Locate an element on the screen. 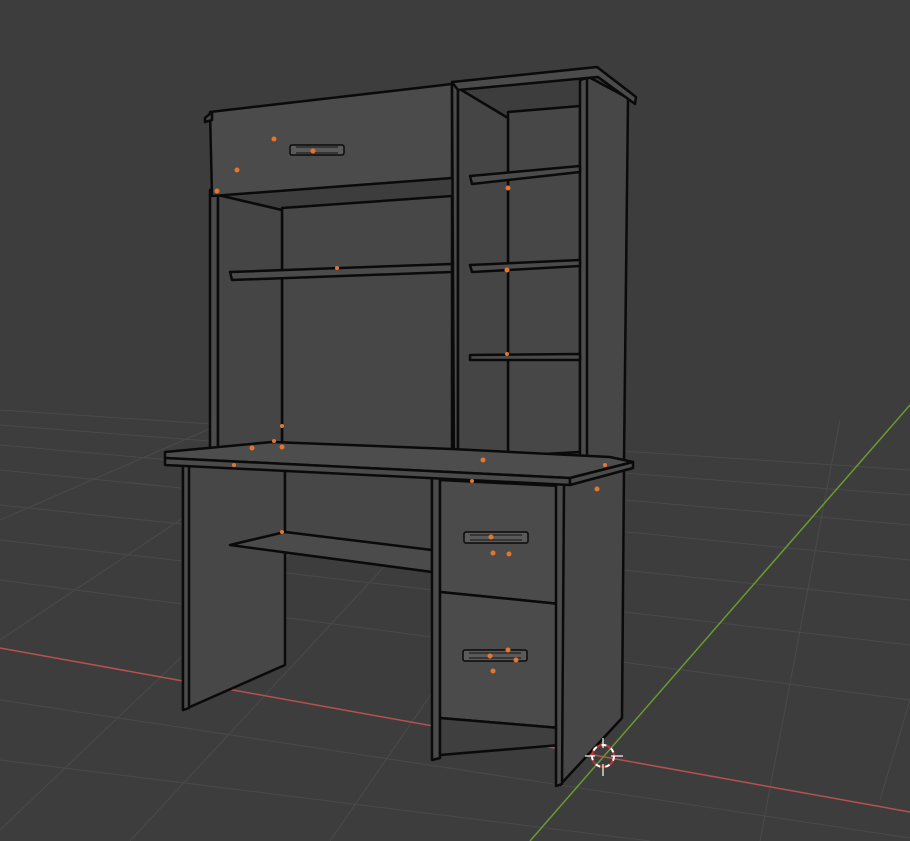  hutch-inner-side is located at coordinates (250, 323).